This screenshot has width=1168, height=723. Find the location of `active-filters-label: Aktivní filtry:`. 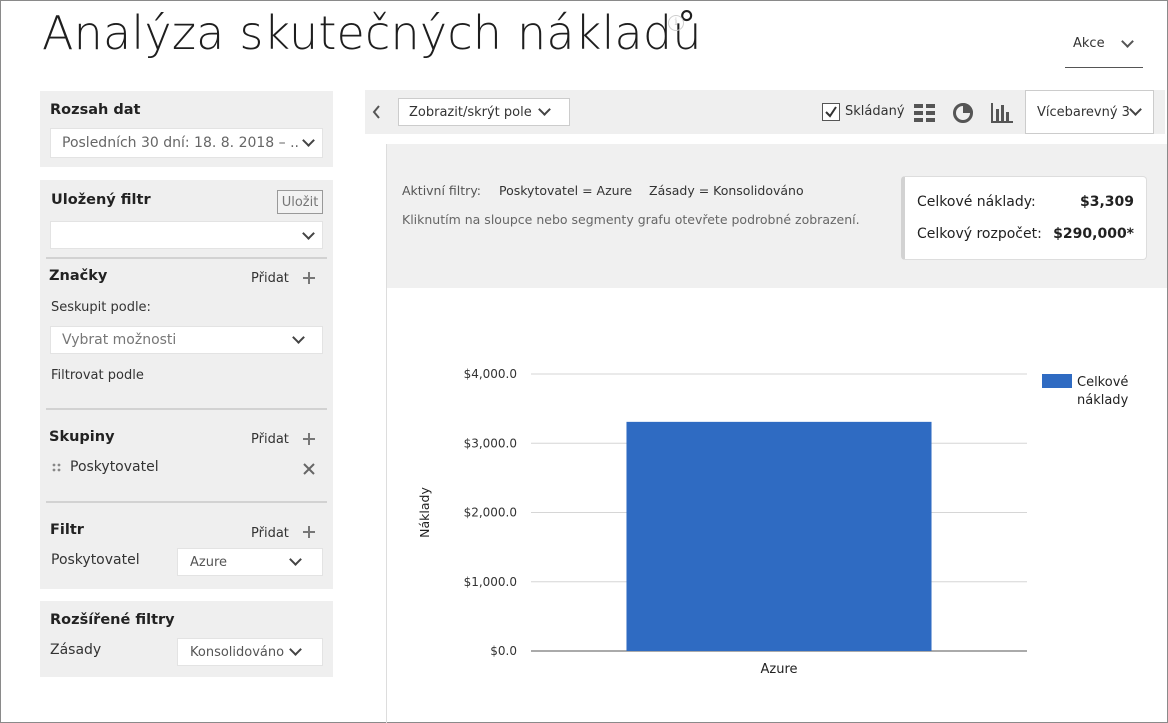

active-filters-label: Aktivní filtry: is located at coordinates (442, 190).